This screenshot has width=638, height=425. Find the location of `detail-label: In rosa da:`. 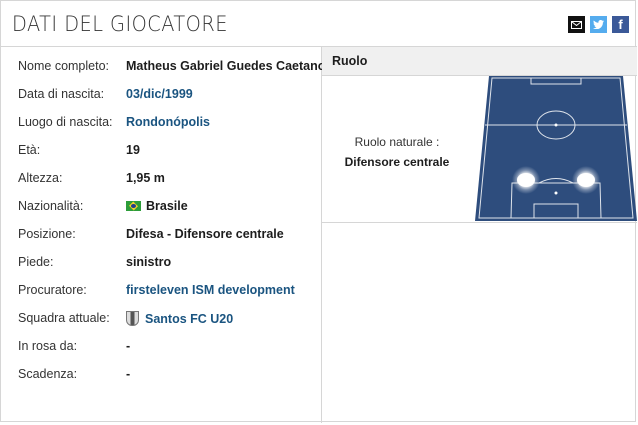

detail-label: In rosa da: is located at coordinates (48, 346).